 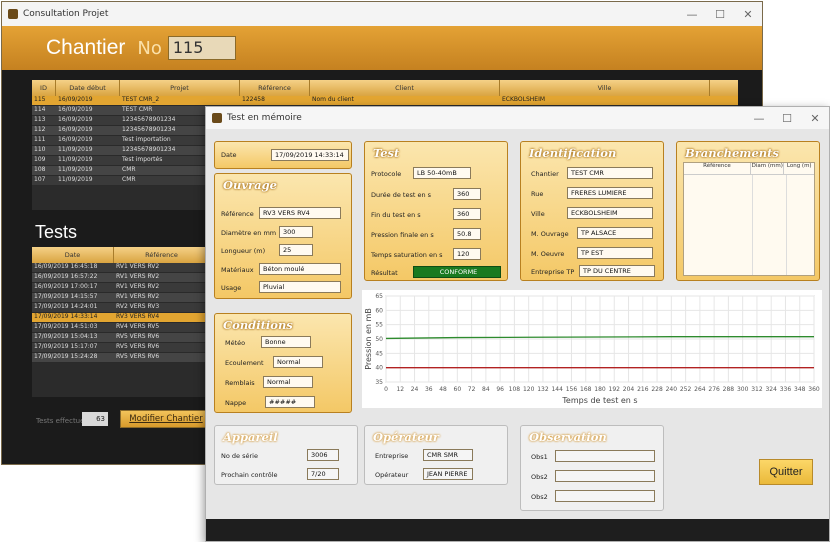 I want to click on ville-field: ECKBOLSHEIM, so click(x=610, y=213).